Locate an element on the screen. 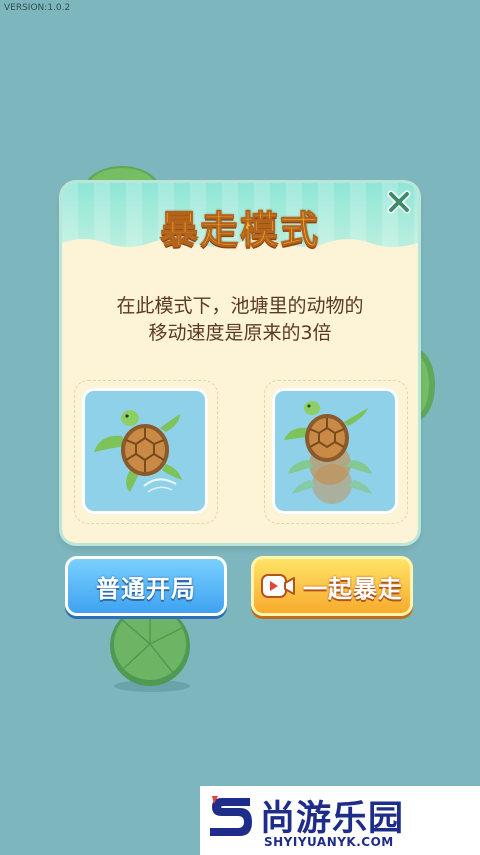 The image size is (480, 855). turtle-icon is located at coordinates (138, 451).